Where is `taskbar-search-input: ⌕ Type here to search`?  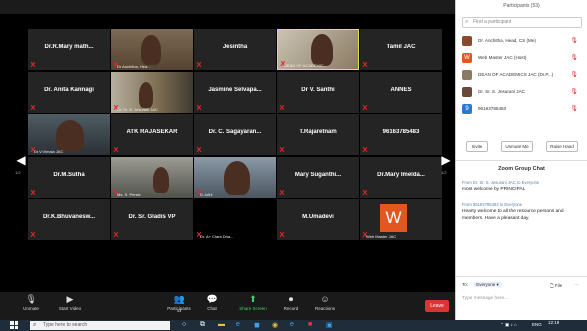 taskbar-search-input: ⌕ Type here to search is located at coordinates (100, 325).